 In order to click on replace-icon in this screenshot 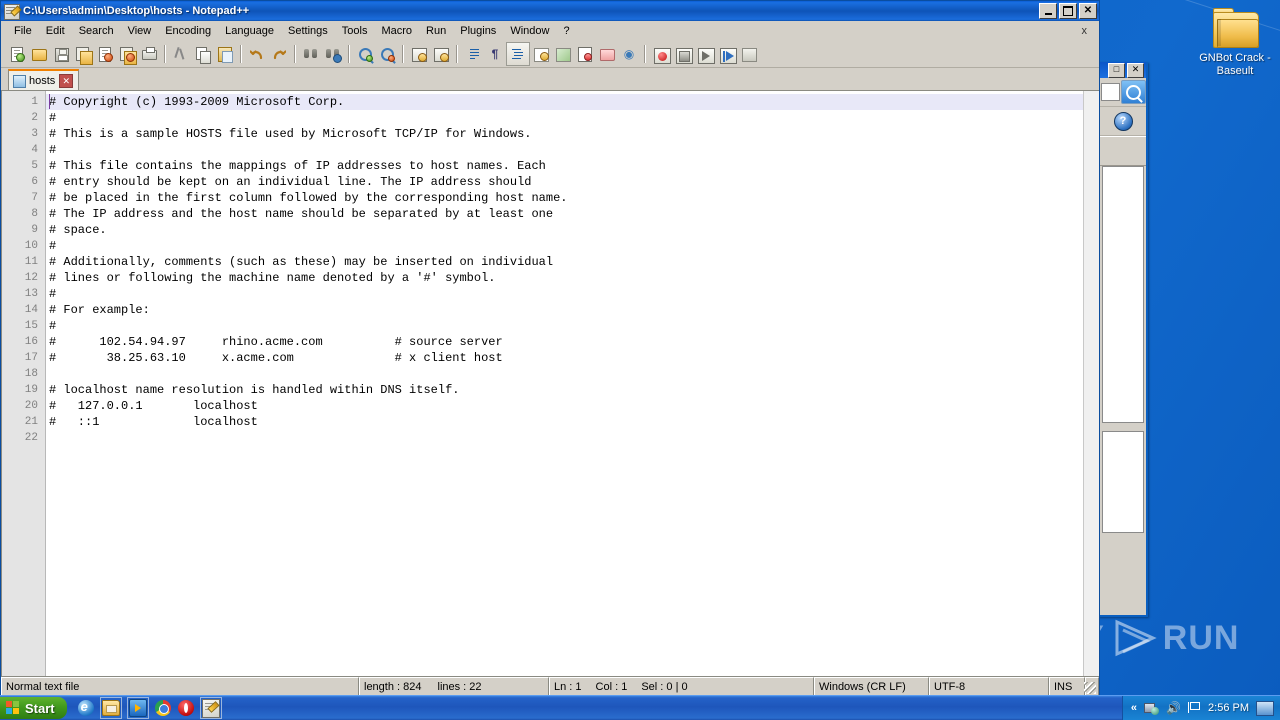, I will do `click(333, 54)`.